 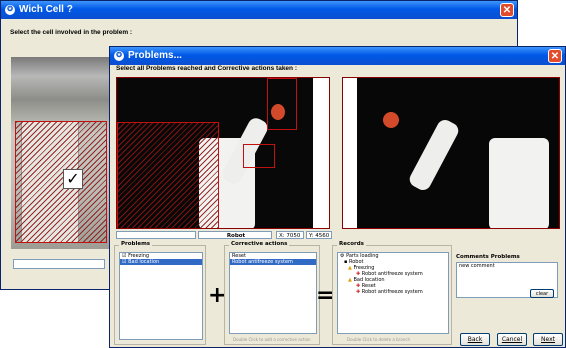 What do you see at coordinates (477, 266) in the screenshot?
I see `comment-text: new comment` at bounding box center [477, 266].